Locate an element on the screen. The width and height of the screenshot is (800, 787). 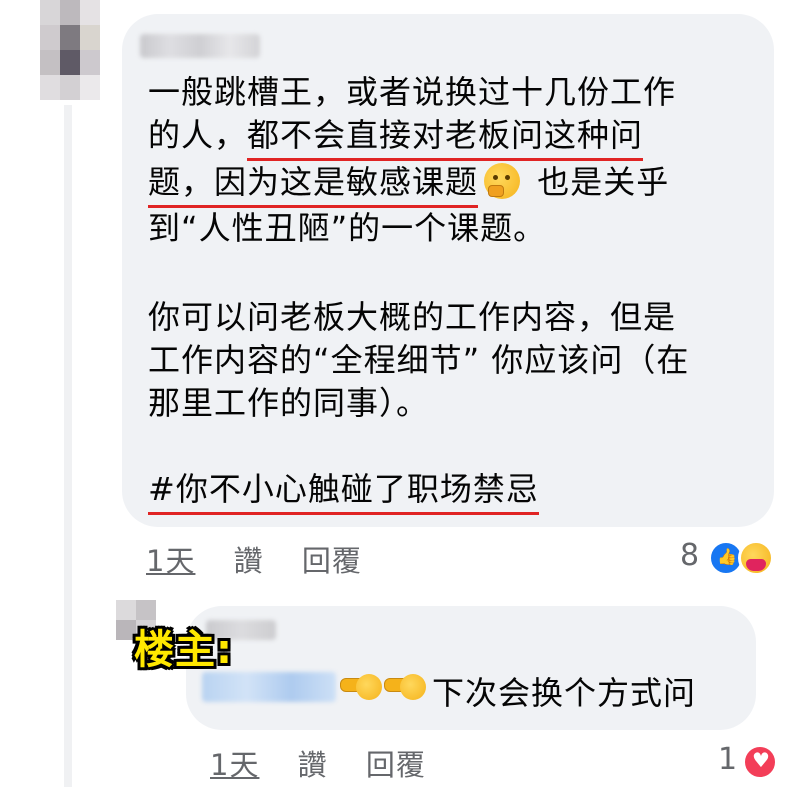
reaction-count: 8 is located at coordinates (690, 555).